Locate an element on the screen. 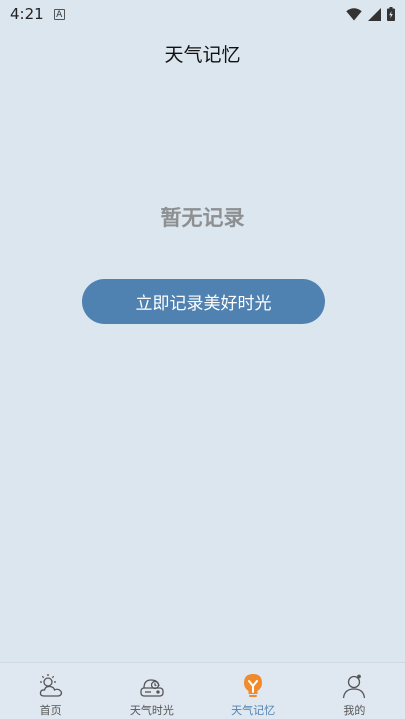 The height and width of the screenshot is (719, 405). memory-bulb-icon is located at coordinates (253, 686).